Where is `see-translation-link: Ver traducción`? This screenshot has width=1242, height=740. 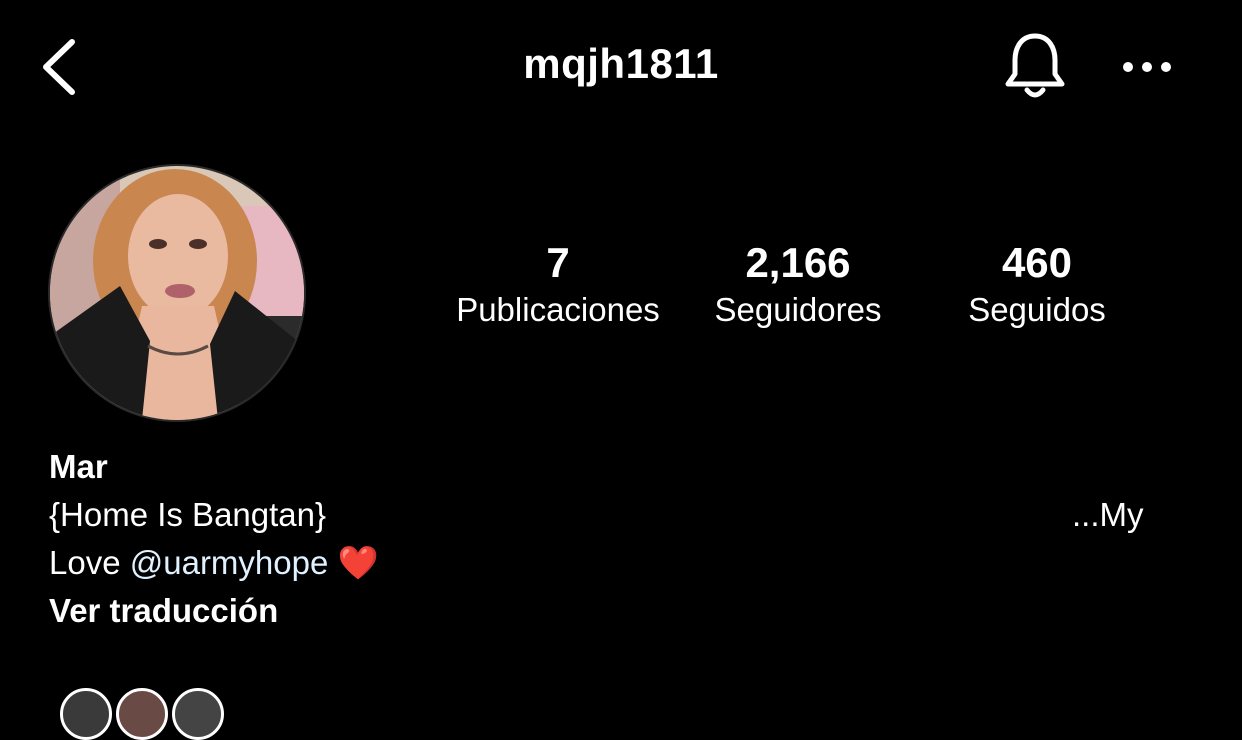 see-translation-link: Ver traducción is located at coordinates (163, 611).